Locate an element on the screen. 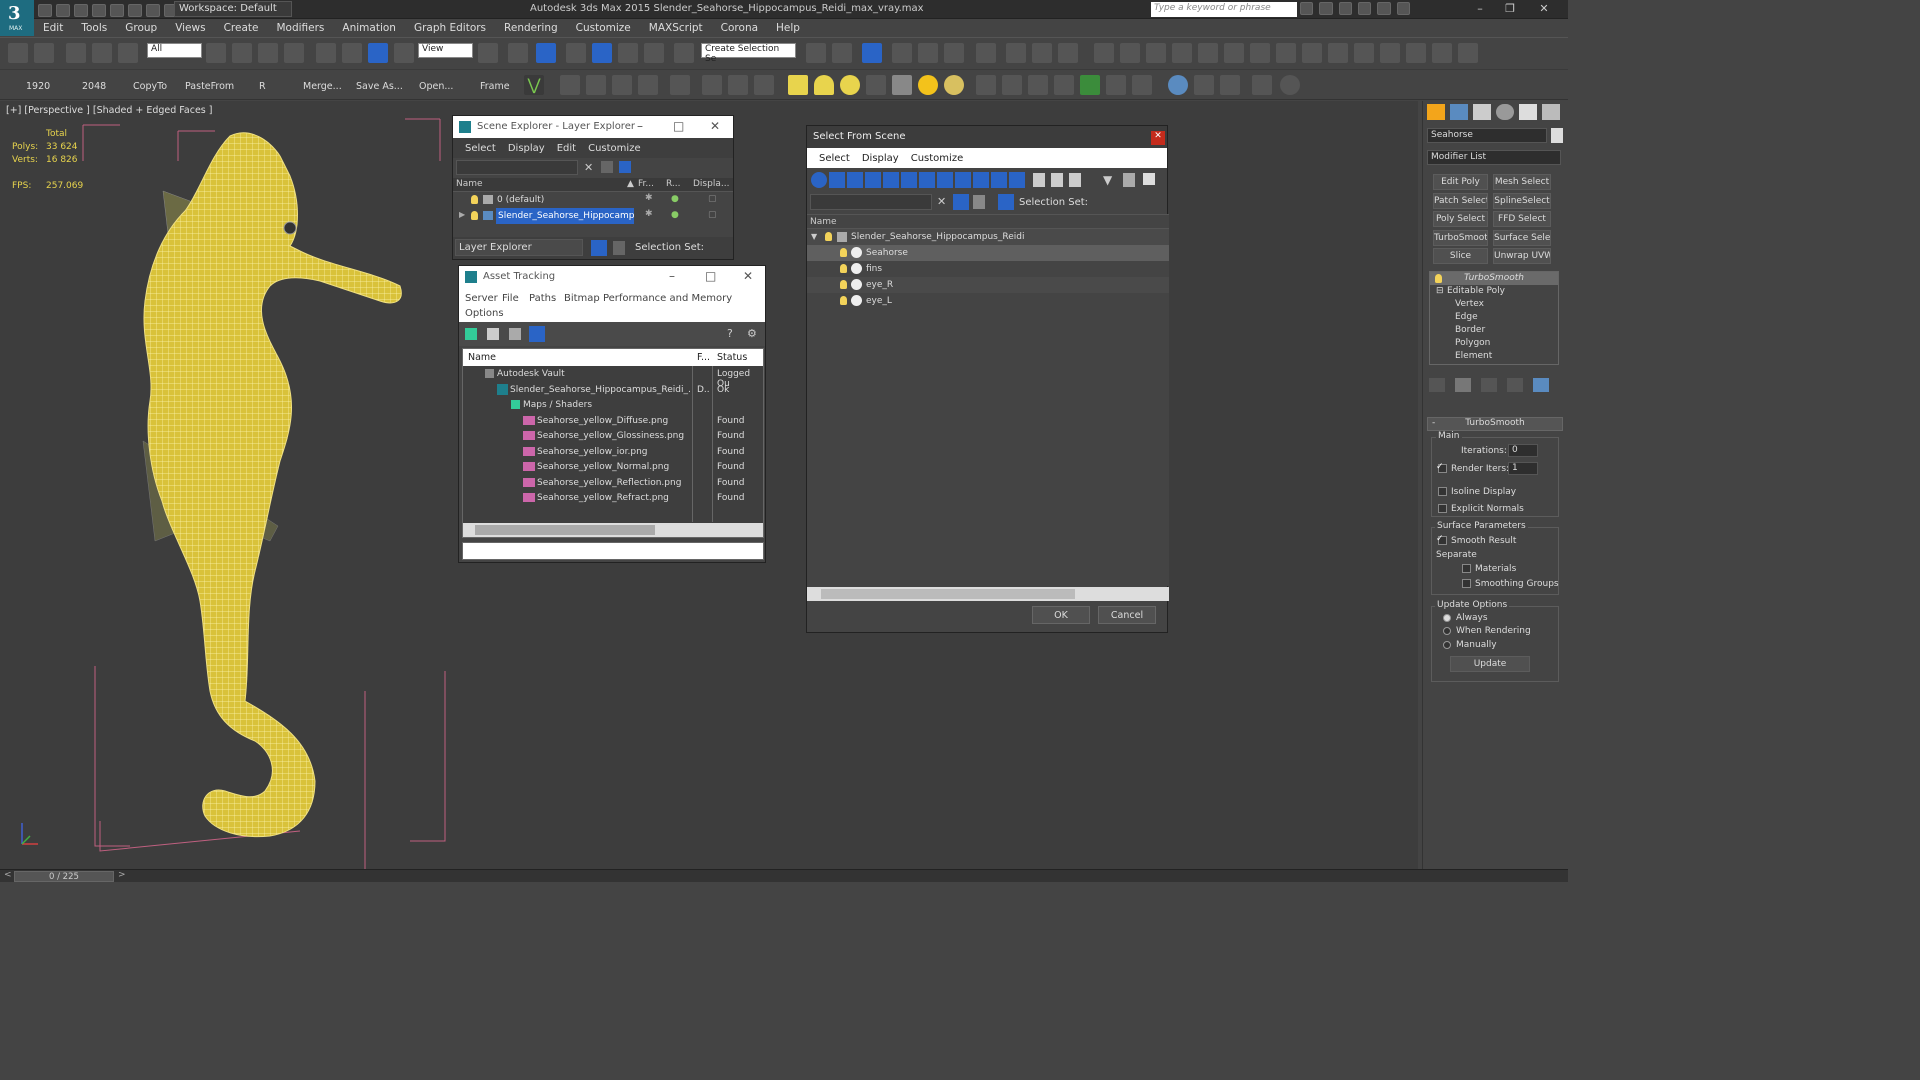  scale-icon is located at coordinates (378, 53).